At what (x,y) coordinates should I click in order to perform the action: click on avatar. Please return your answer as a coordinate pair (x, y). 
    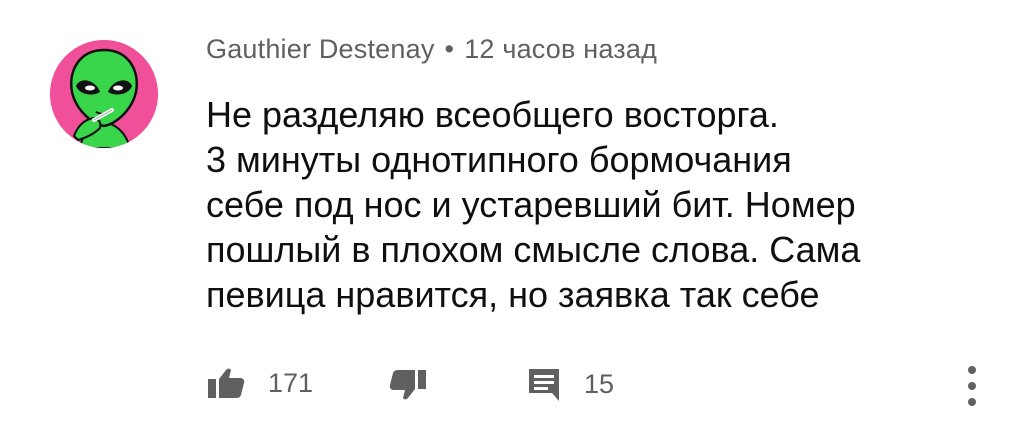
    Looking at the image, I should click on (104, 94).